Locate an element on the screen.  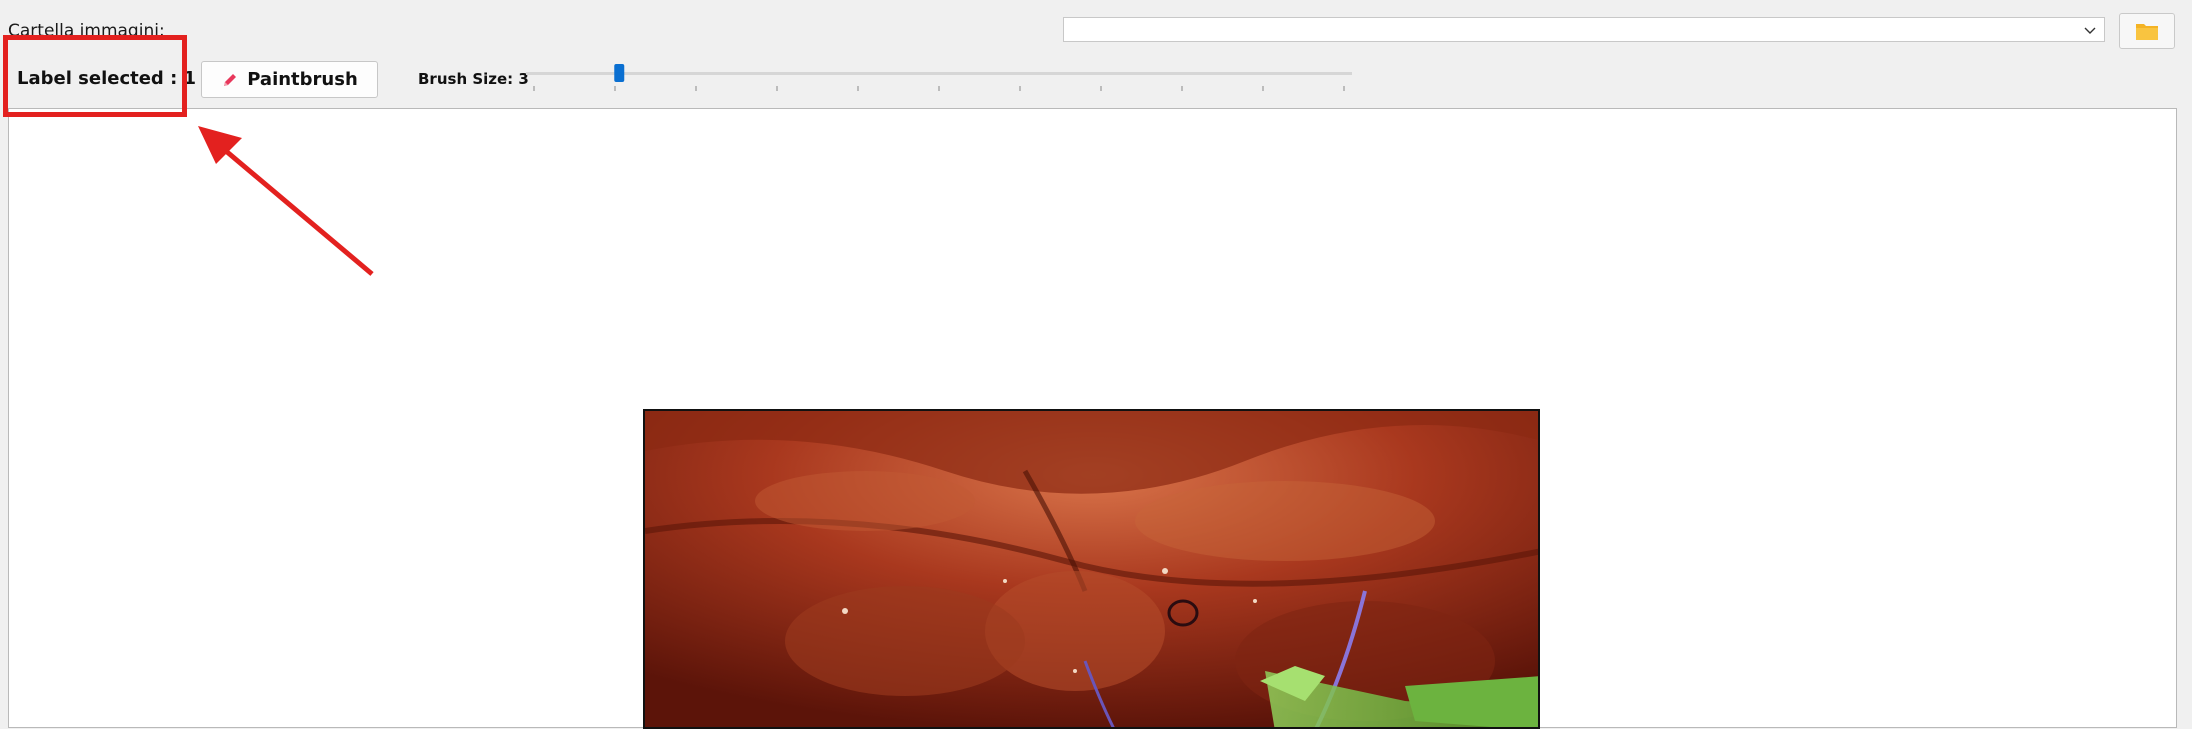
brush-size-label: Brush Size: 3 is located at coordinates (473, 79).